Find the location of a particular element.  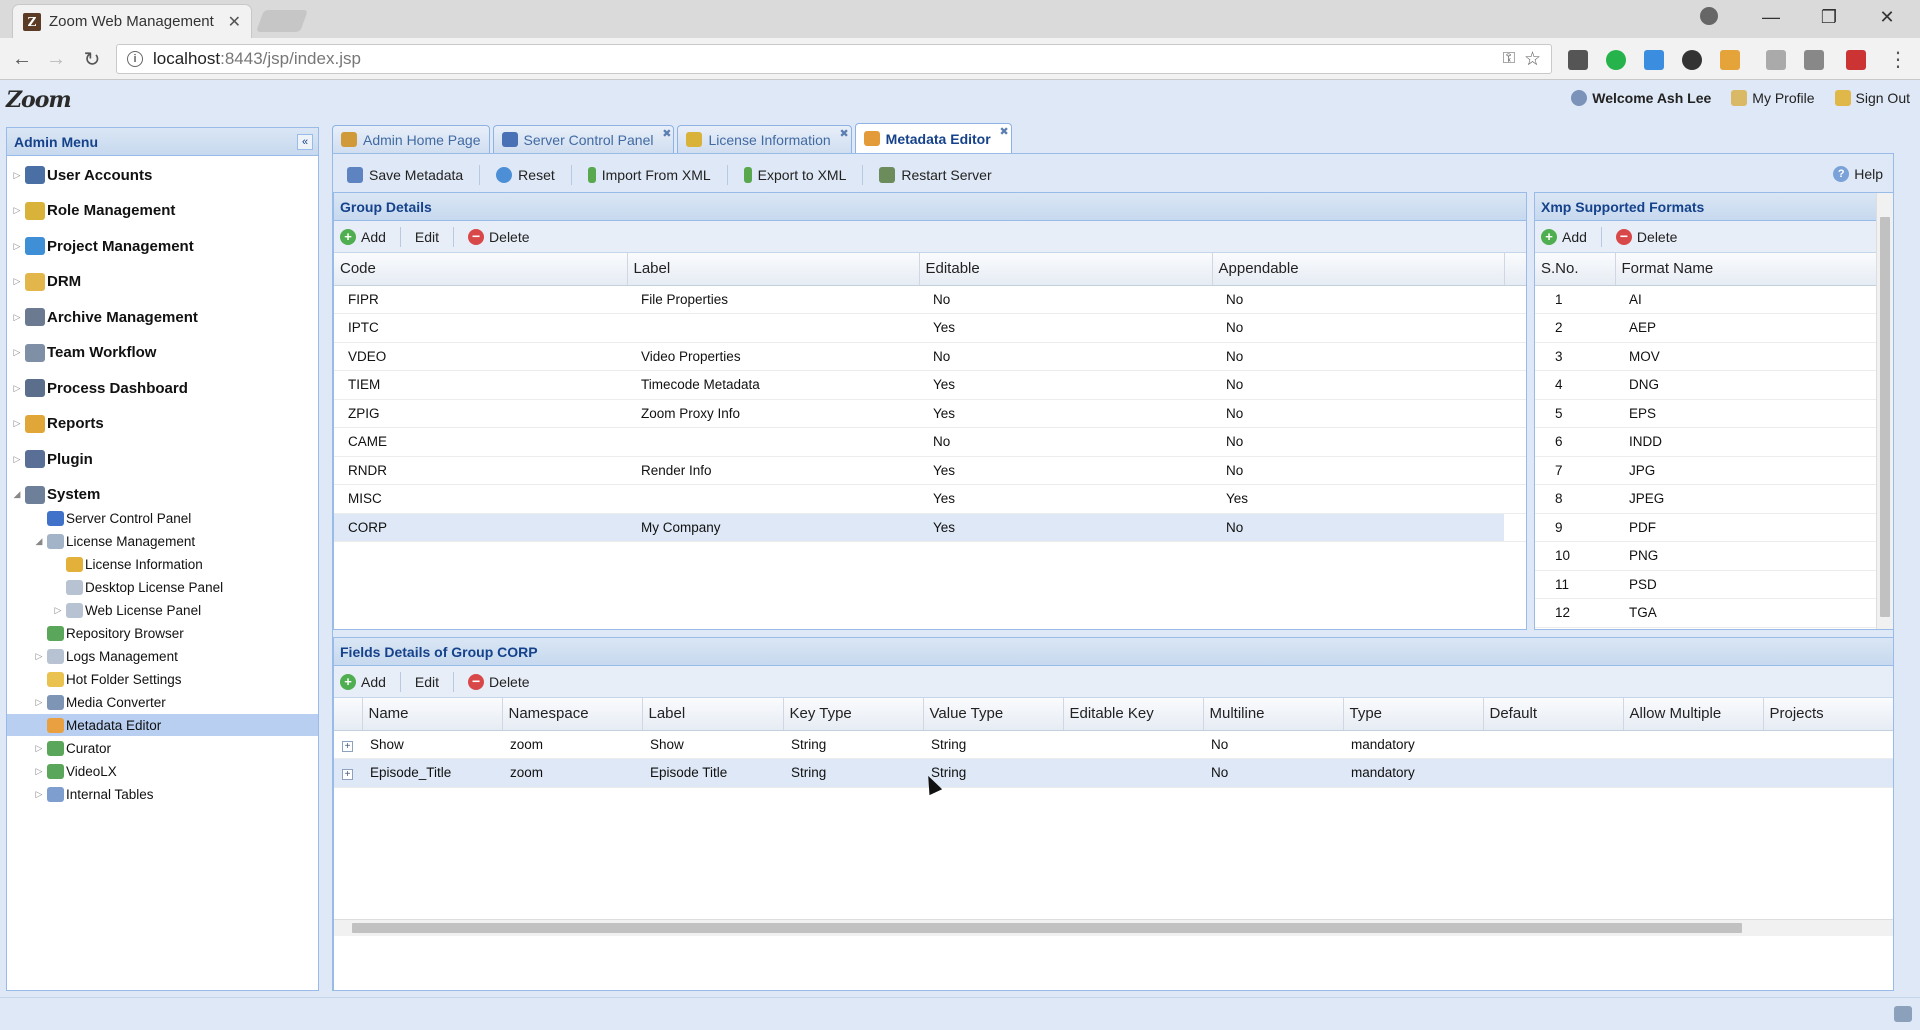

sidebar-item-videolx: ▷ VideoLX is located at coordinates (162, 771).